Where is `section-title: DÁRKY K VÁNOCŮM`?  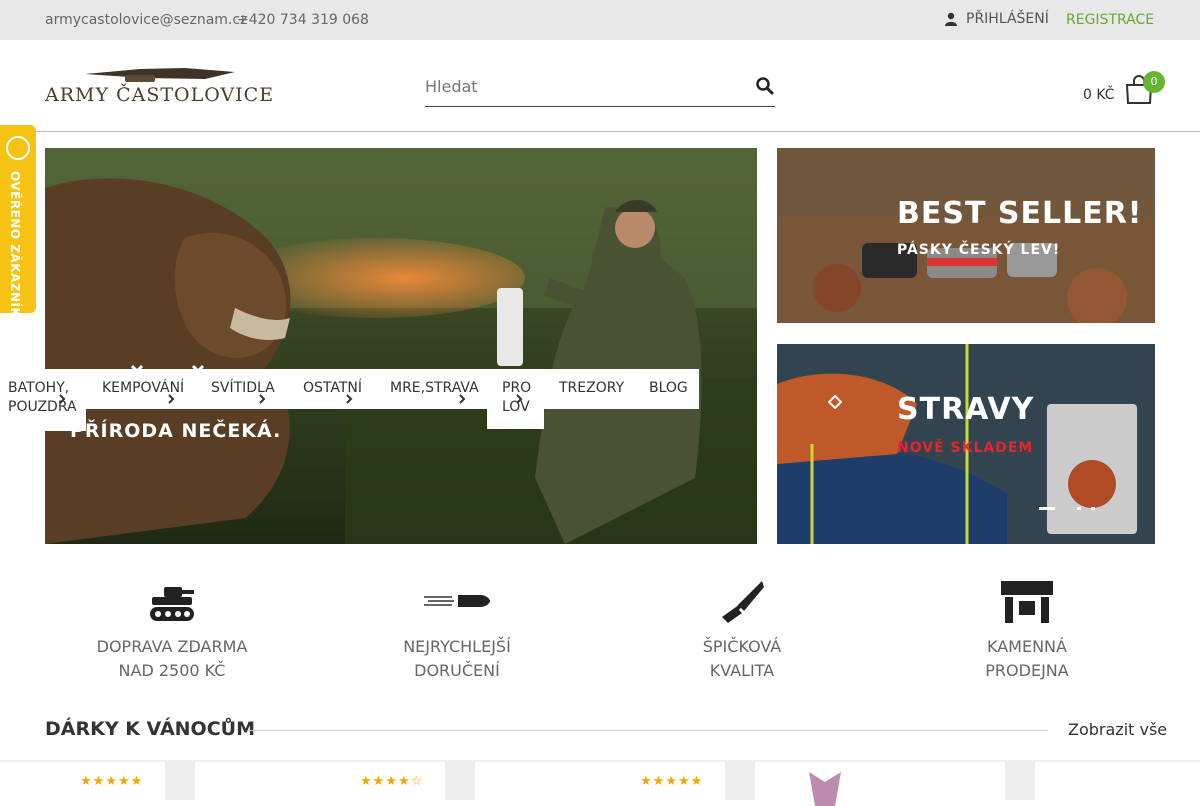 section-title: DÁRKY K VÁNOCŮM is located at coordinates (150, 729).